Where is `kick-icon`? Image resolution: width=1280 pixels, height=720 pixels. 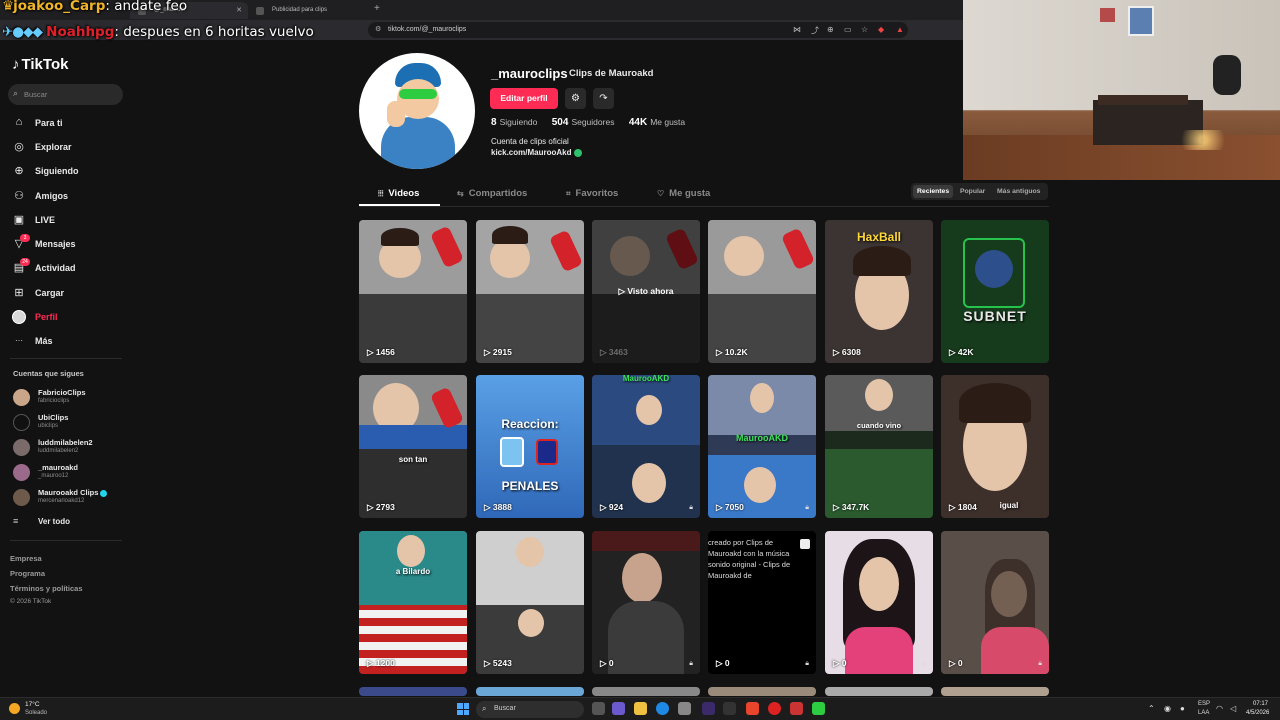
kick-icon is located at coordinates (818, 708).